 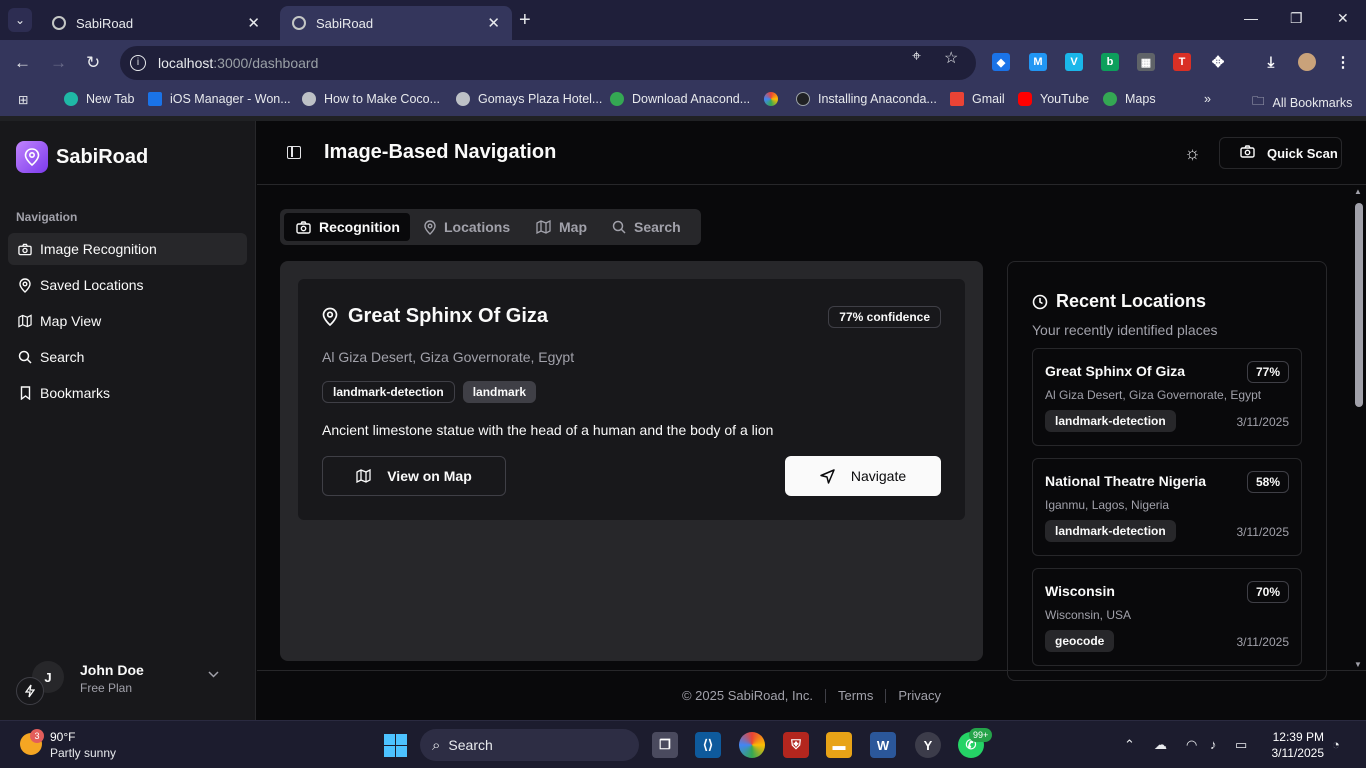 I want to click on view-on-map-button: View on Map, so click(x=414, y=476).